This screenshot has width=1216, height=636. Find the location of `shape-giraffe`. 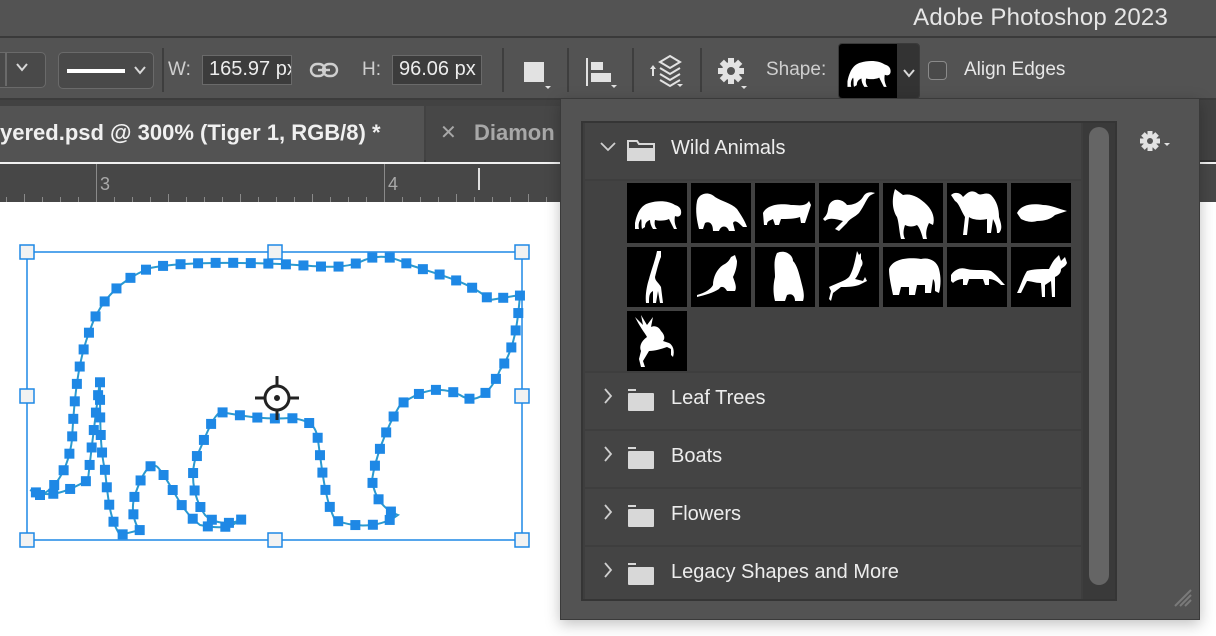

shape-giraffe is located at coordinates (657, 277).